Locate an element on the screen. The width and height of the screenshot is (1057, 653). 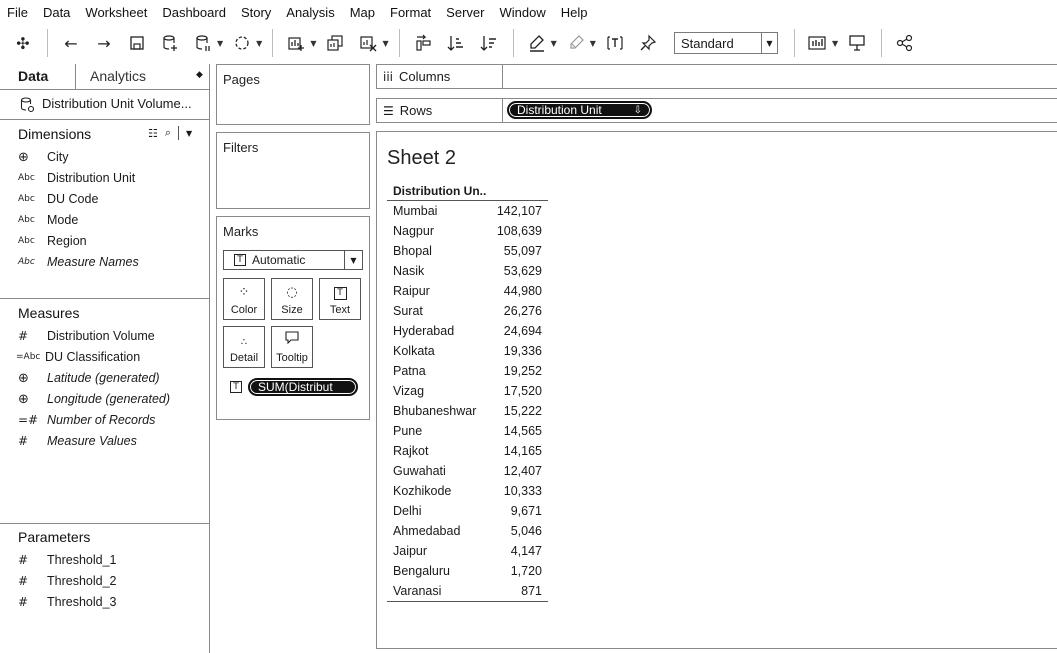
search-icon: ⌕ is located at coordinates (168, 133).